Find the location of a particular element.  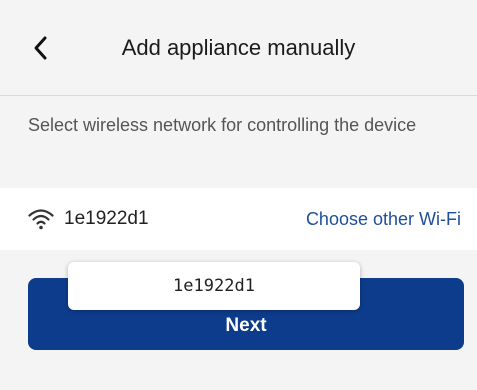

back-button is located at coordinates (40, 48).